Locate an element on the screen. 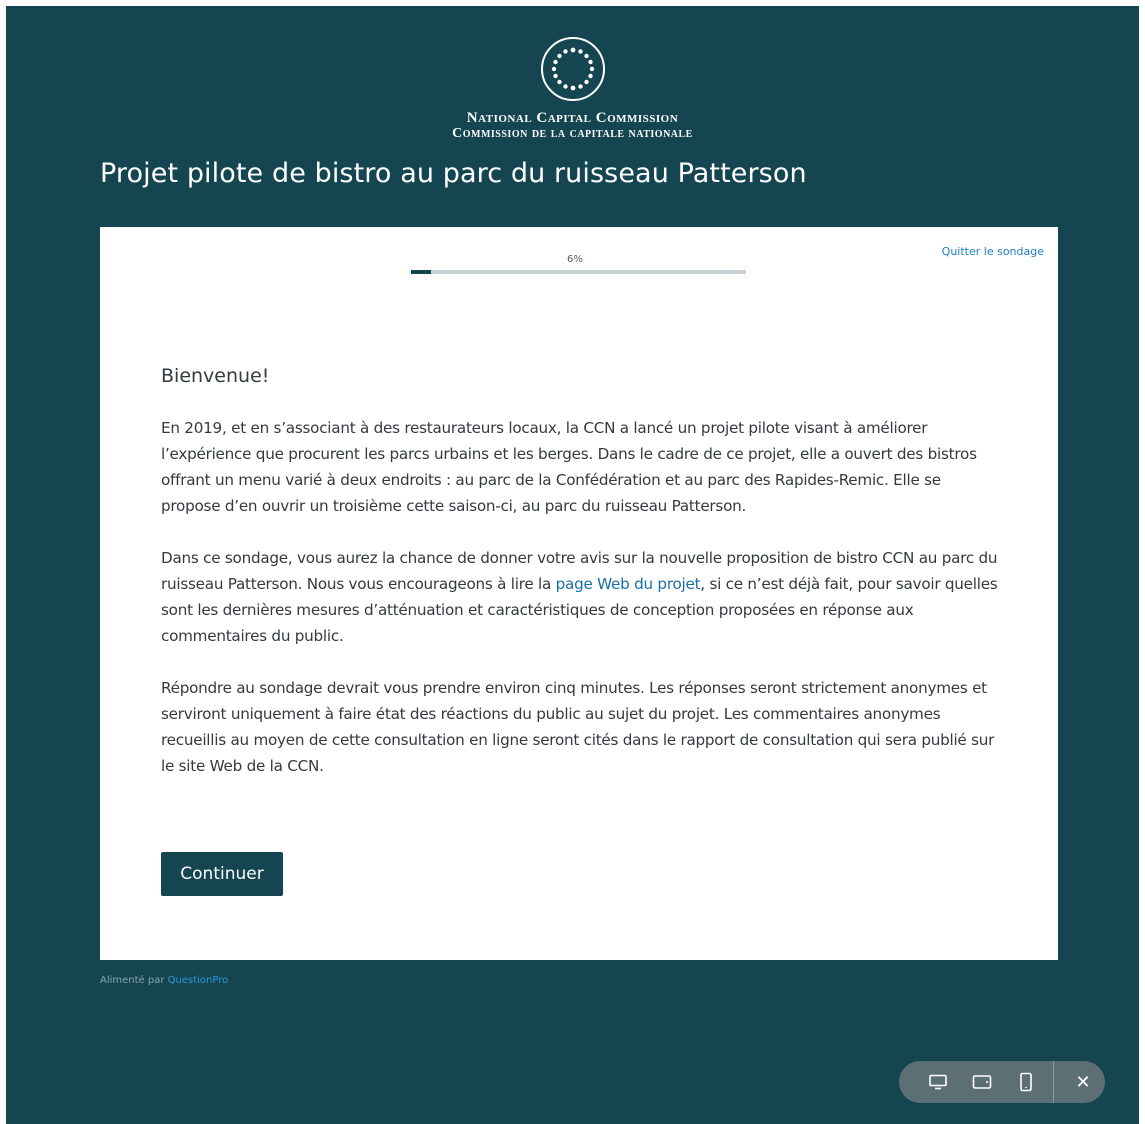 The width and height of the screenshot is (1145, 1124). phone-icon is located at coordinates (1026, 1082).